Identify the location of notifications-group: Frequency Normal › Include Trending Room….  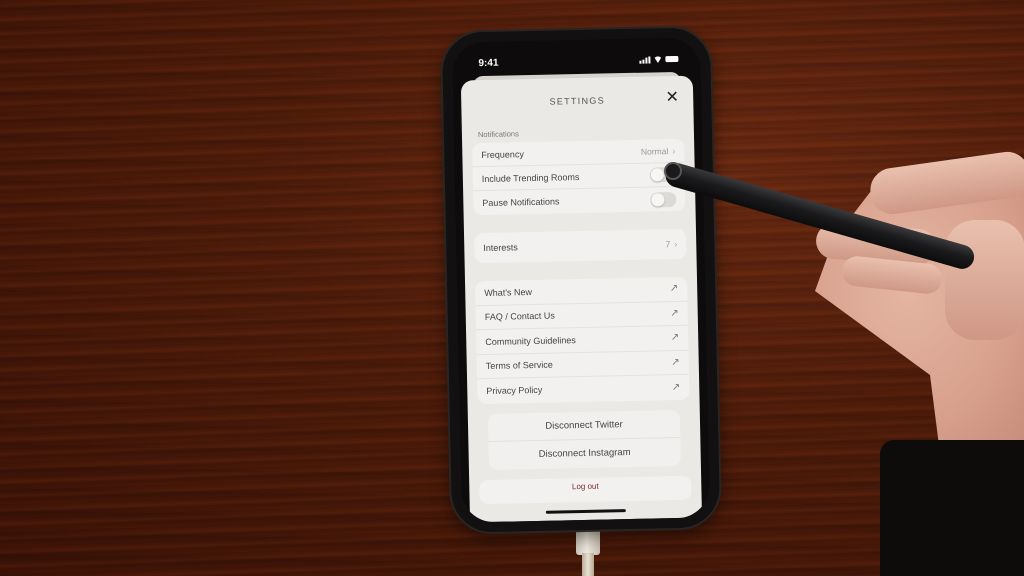
(579, 177).